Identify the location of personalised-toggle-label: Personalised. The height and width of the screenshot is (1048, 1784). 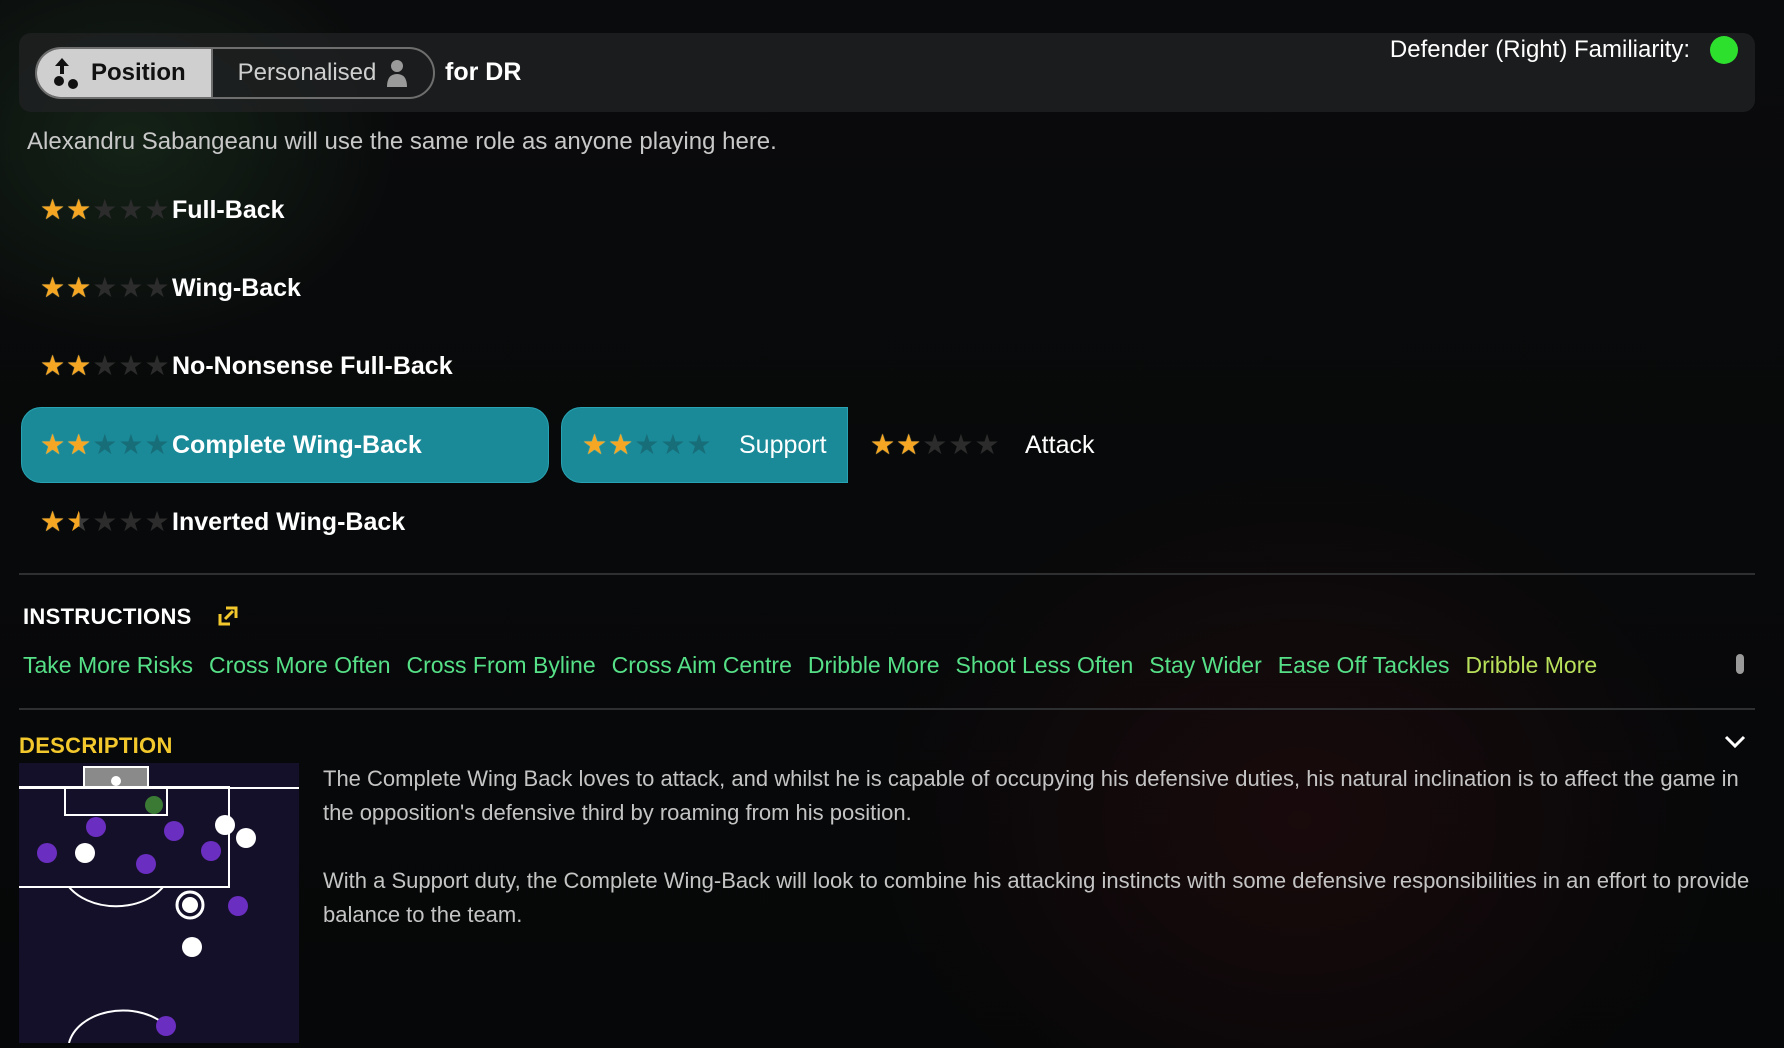
(307, 72).